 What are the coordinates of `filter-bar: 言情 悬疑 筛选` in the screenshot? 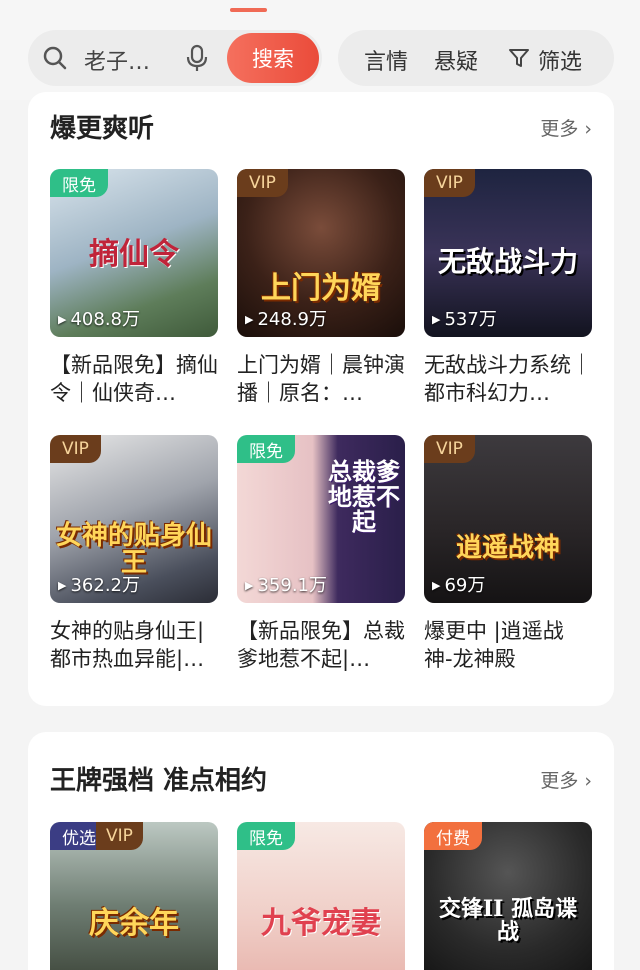 It's located at (476, 58).